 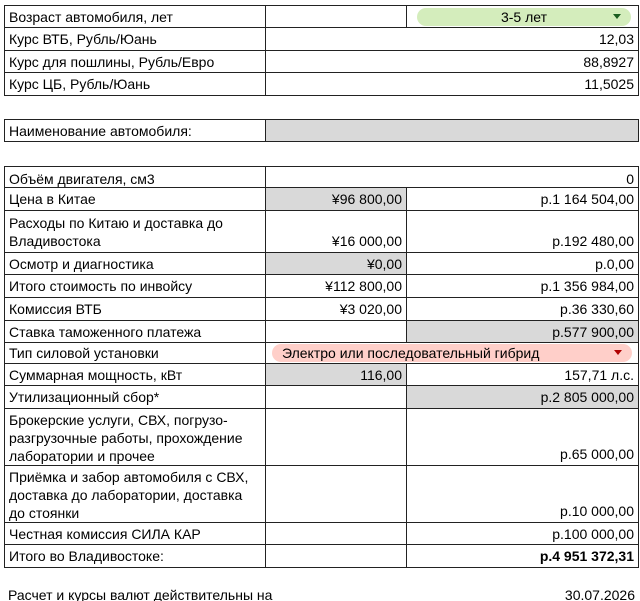 I want to click on cb-rate-label: Курс ЦБ, Рубль/Юань, so click(x=135, y=84).